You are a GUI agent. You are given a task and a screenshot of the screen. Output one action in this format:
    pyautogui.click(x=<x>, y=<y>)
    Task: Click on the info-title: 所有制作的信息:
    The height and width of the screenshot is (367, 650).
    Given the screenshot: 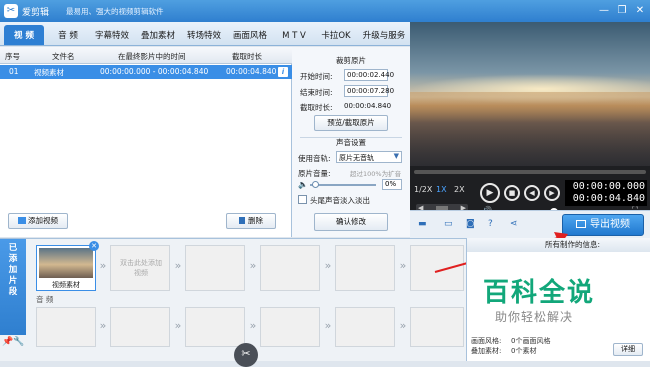 What is the action you would take?
    pyautogui.click(x=558, y=245)
    